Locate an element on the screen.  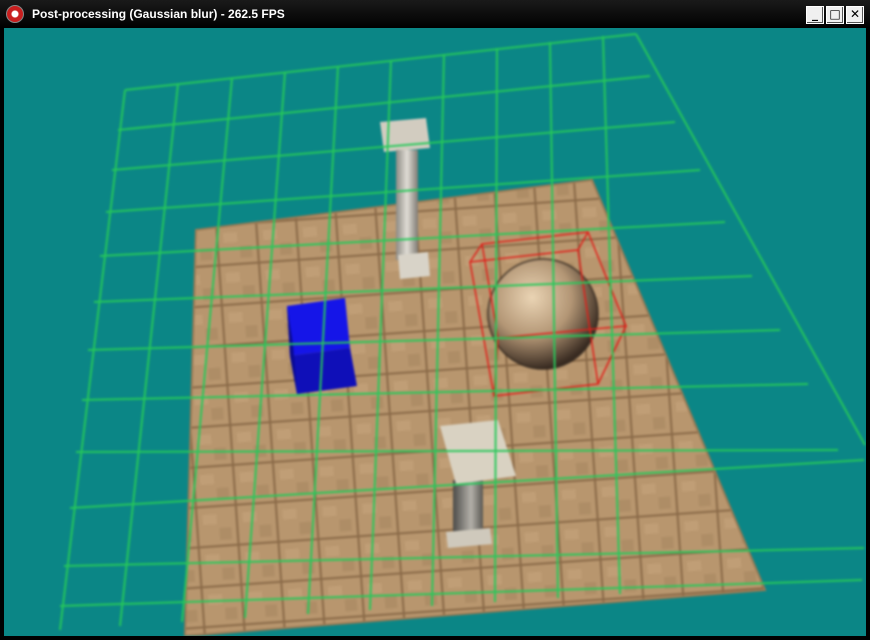
maximize-button: □ is located at coordinates (835, 15).